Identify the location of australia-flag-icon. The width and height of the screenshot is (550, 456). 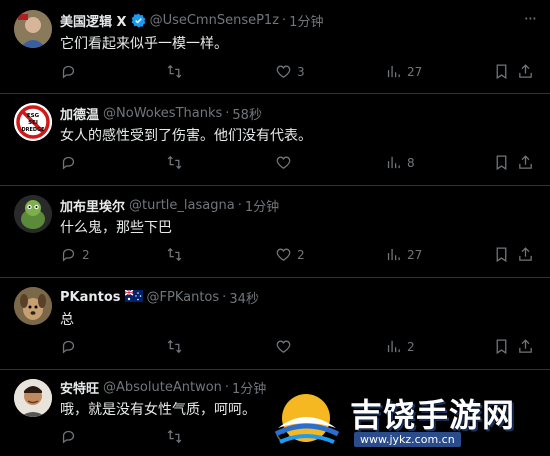
(133, 297).